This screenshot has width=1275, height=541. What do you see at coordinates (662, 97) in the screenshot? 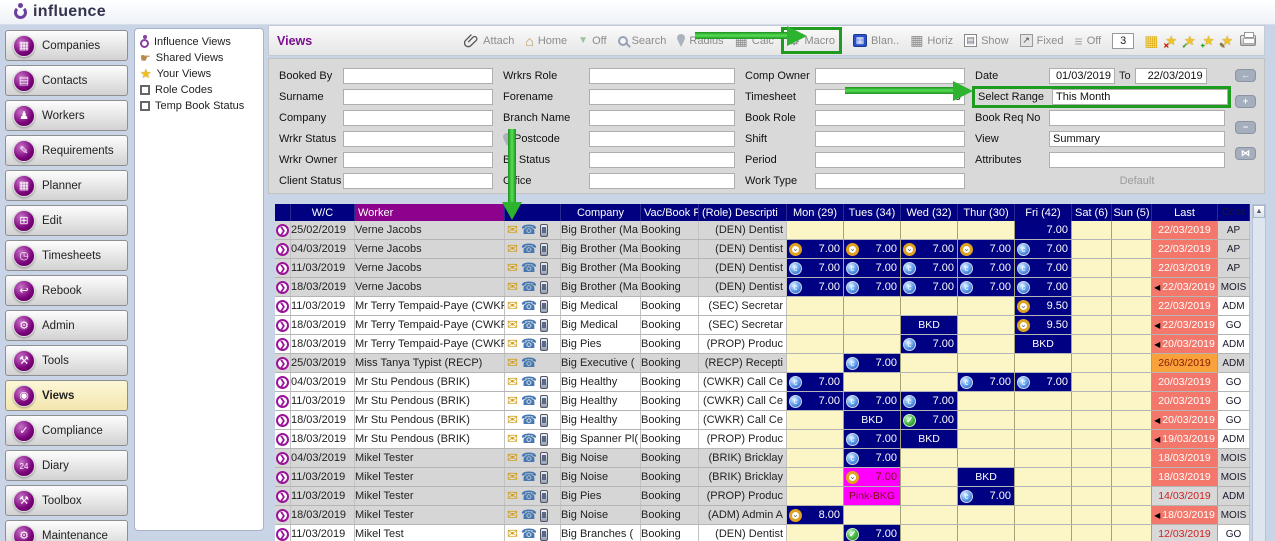
I see `filter-input-forename` at bounding box center [662, 97].